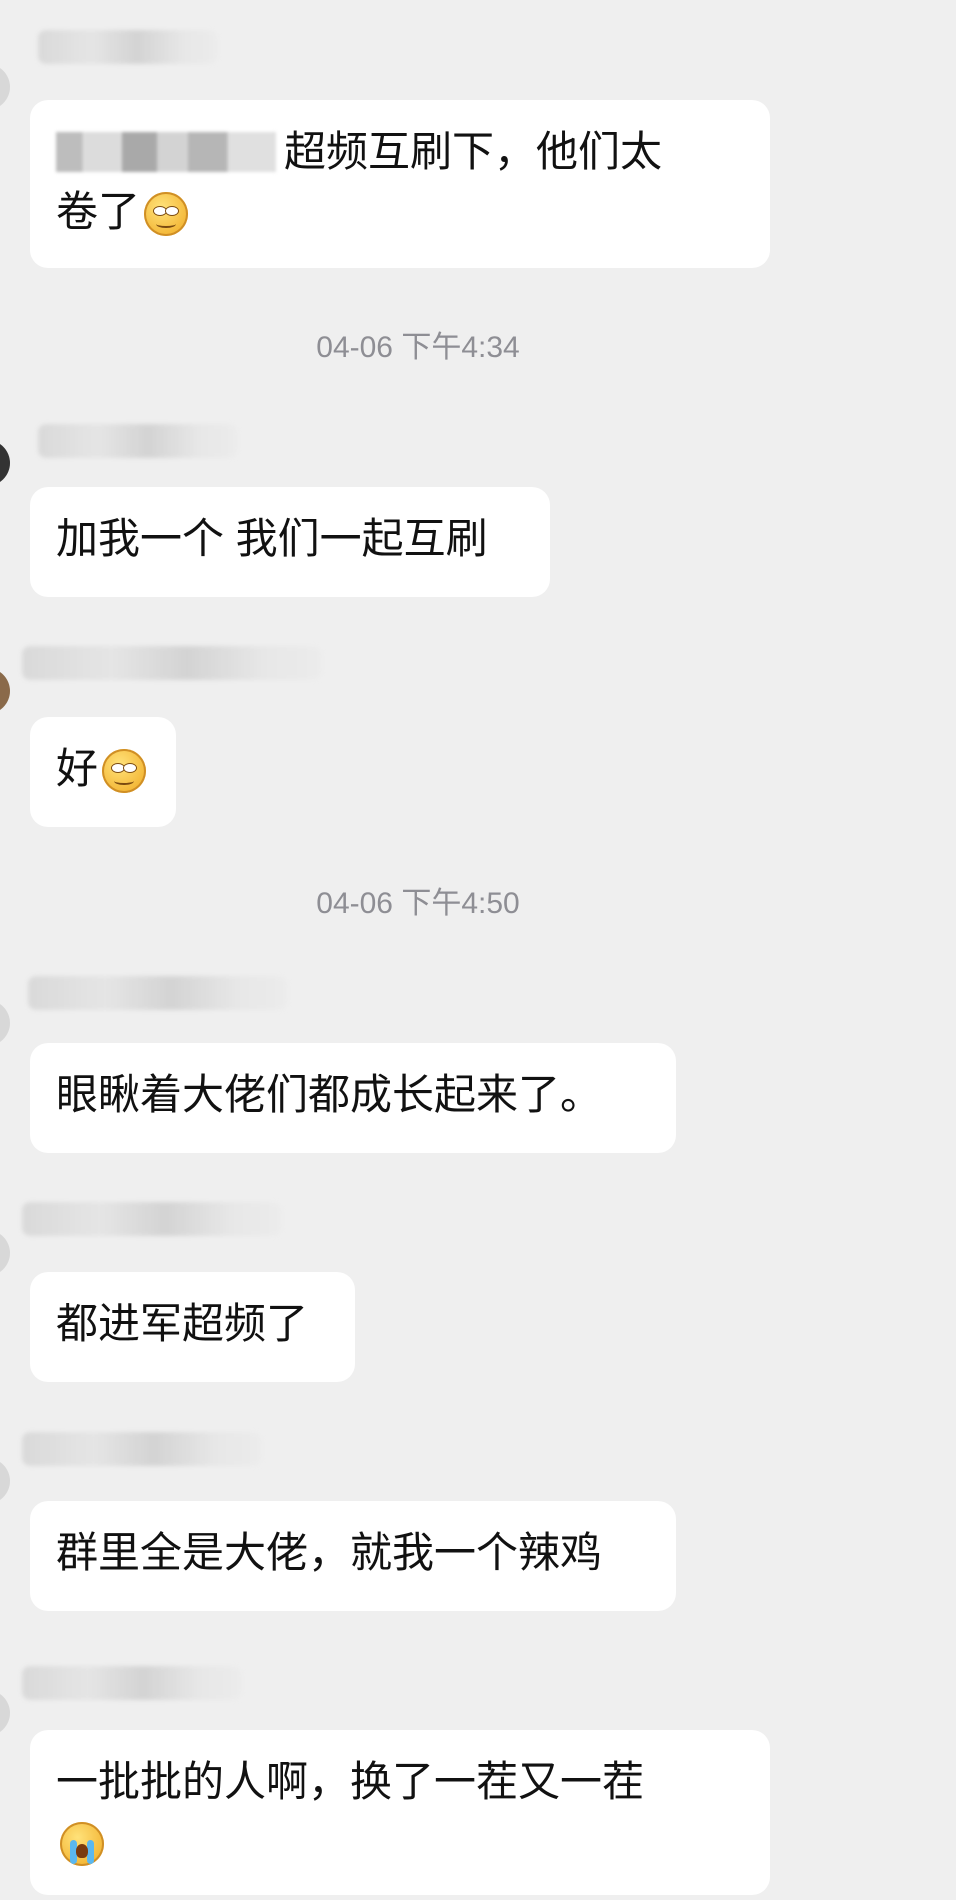  What do you see at coordinates (329, 1094) in the screenshot?
I see `message-text: 眼瞅着大佬们都成长起来了。` at bounding box center [329, 1094].